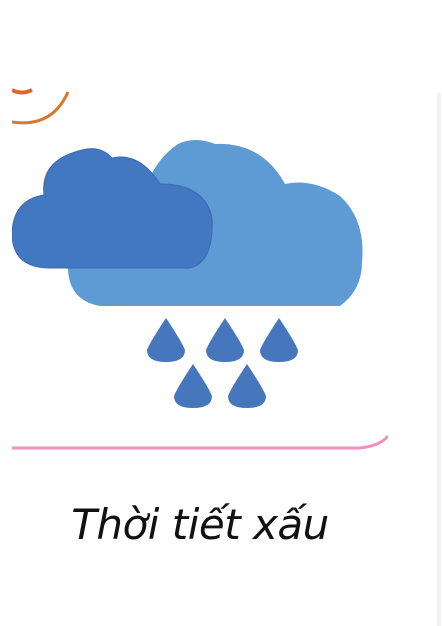 This screenshot has width=442, height=626. I want to click on sun-arc-icon, so click(41, 108).